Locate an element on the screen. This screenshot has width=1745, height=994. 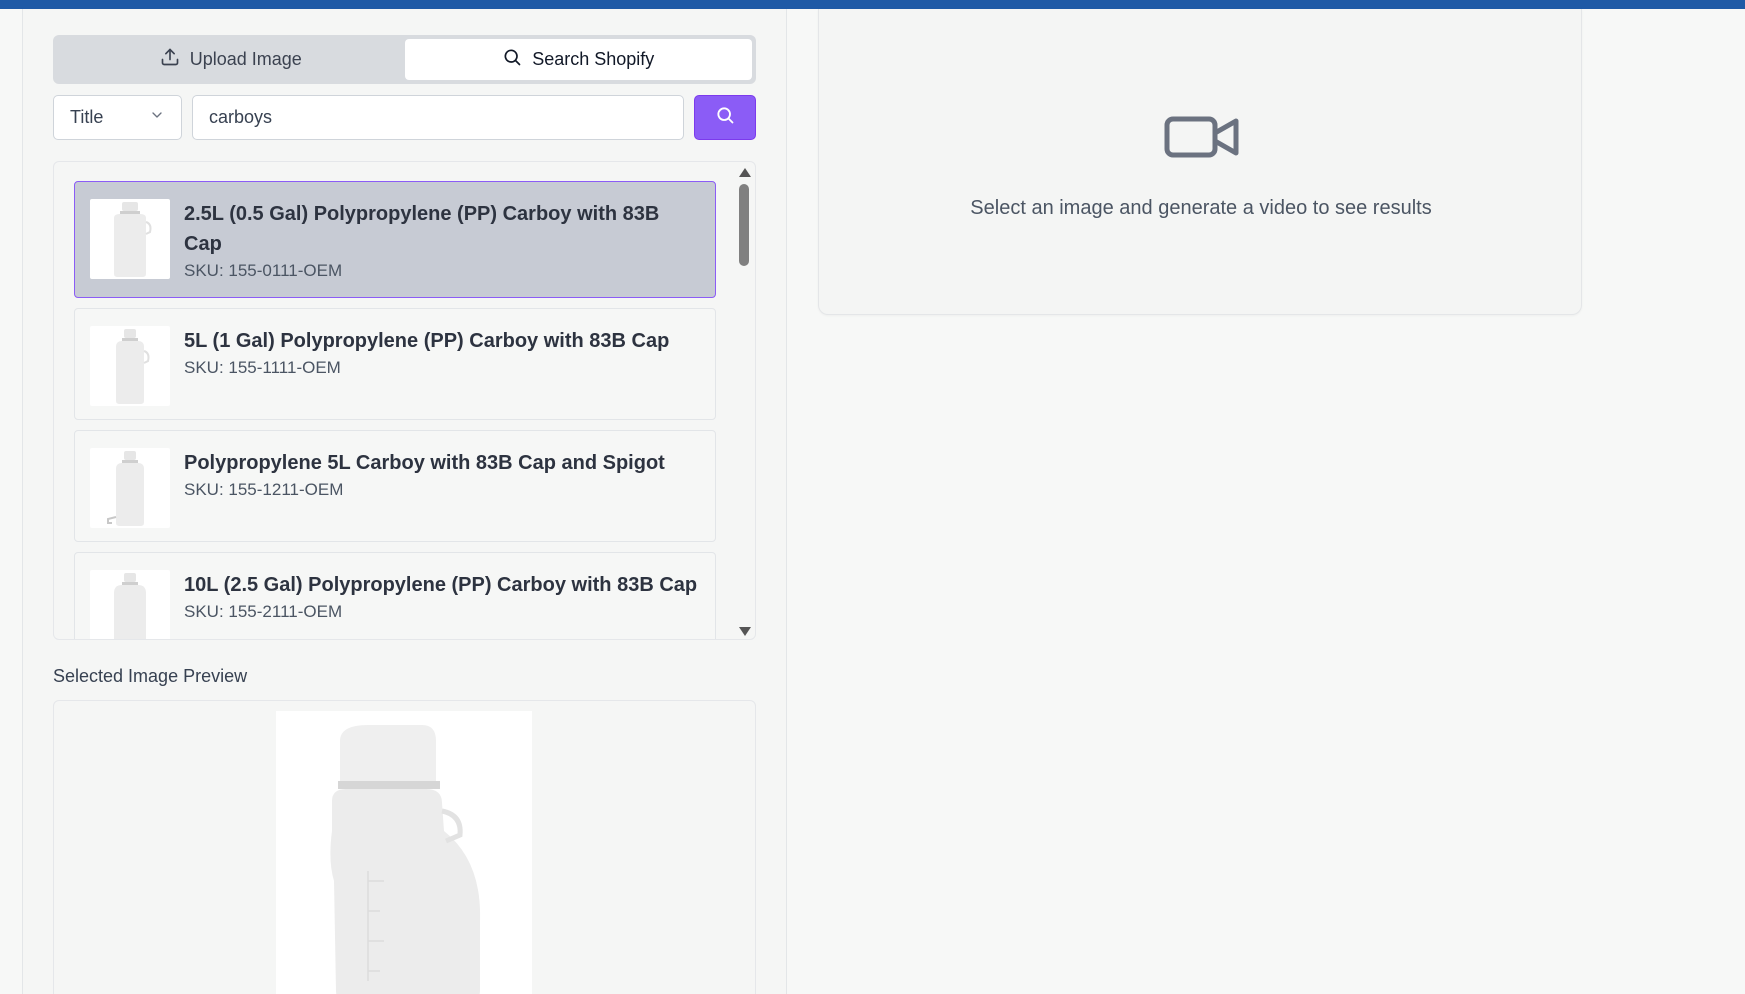
scroll-down-arrow-icon is located at coordinates (745, 631).